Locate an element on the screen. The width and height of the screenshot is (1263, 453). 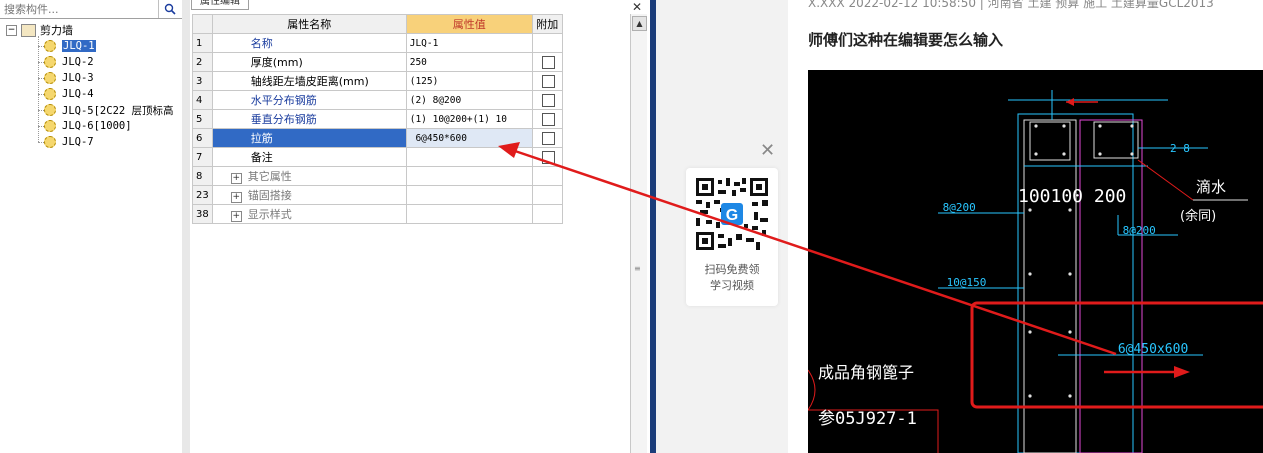
property-name-cell: + 其它属性 is located at coordinates (309, 176).